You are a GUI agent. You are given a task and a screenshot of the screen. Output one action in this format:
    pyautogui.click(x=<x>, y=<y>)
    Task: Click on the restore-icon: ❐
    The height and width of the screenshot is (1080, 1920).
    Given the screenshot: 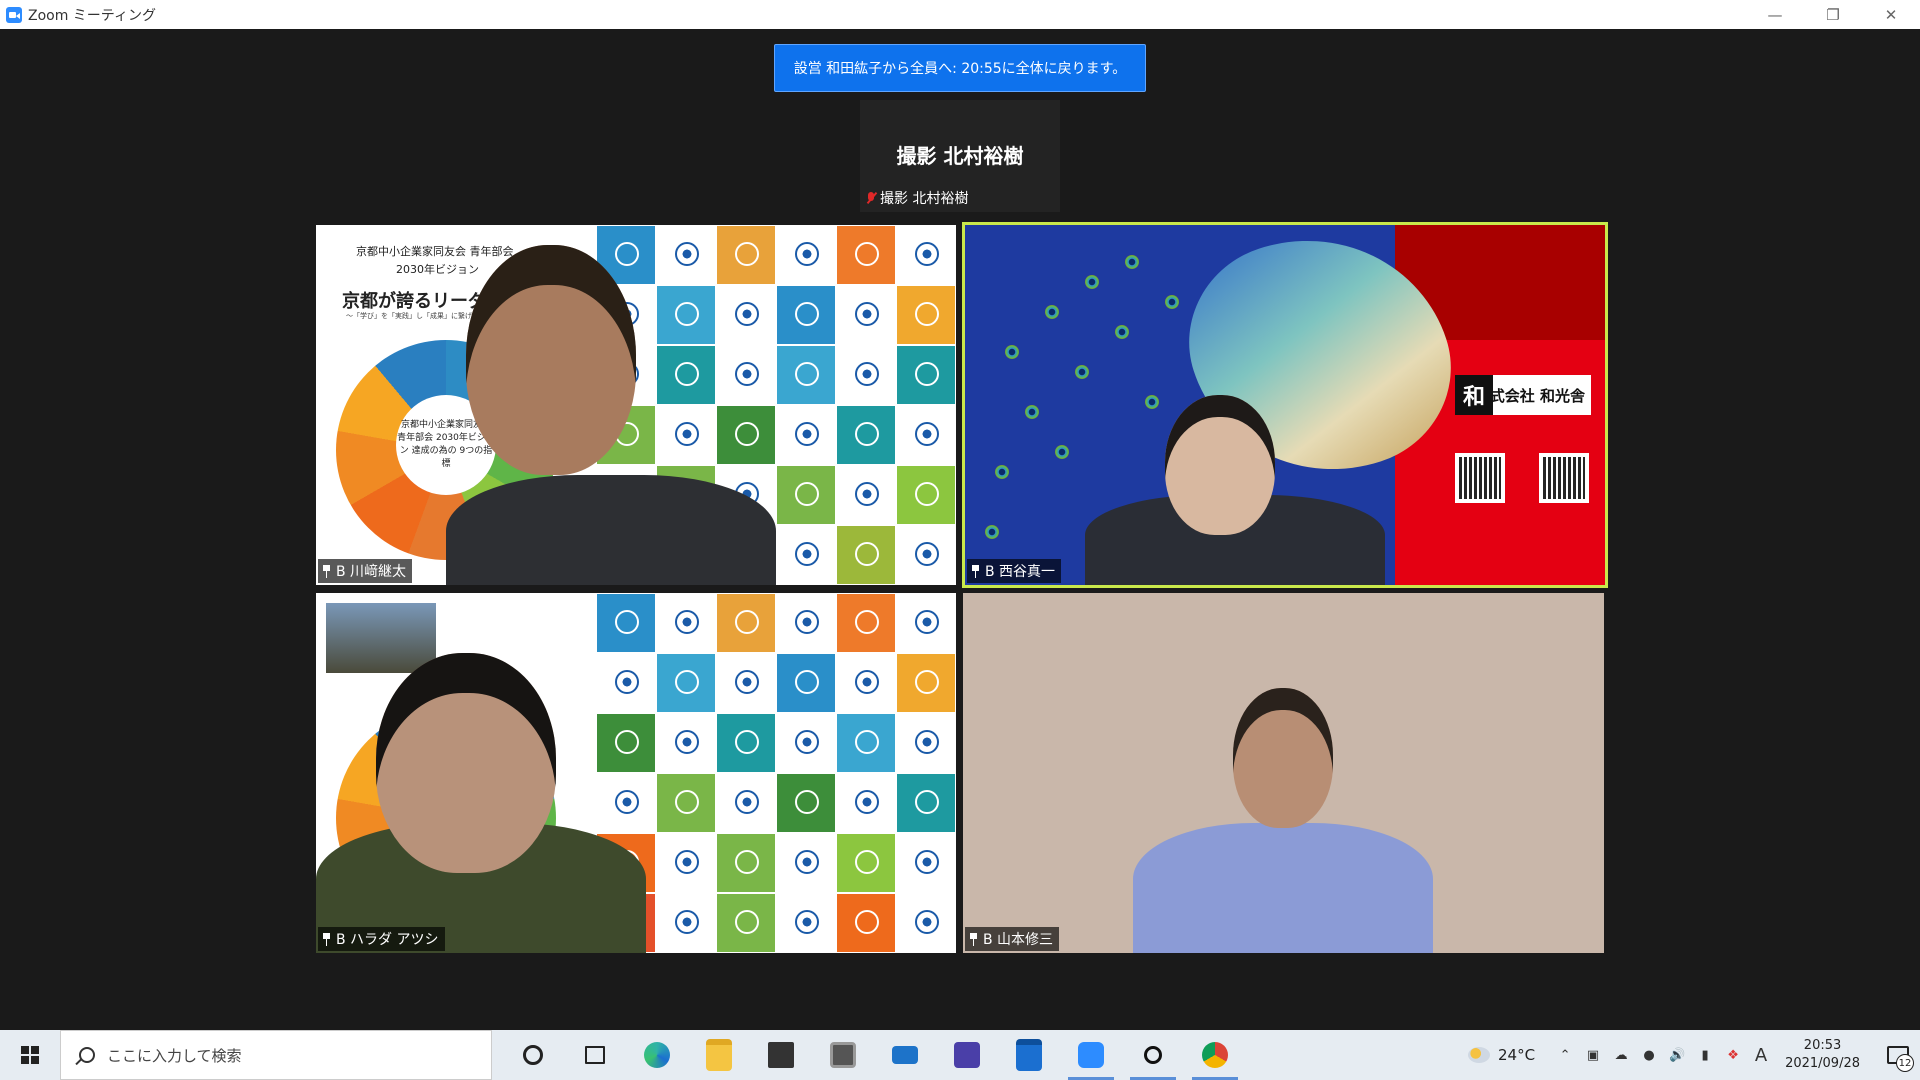 What is the action you would take?
    pyautogui.click(x=1833, y=14)
    